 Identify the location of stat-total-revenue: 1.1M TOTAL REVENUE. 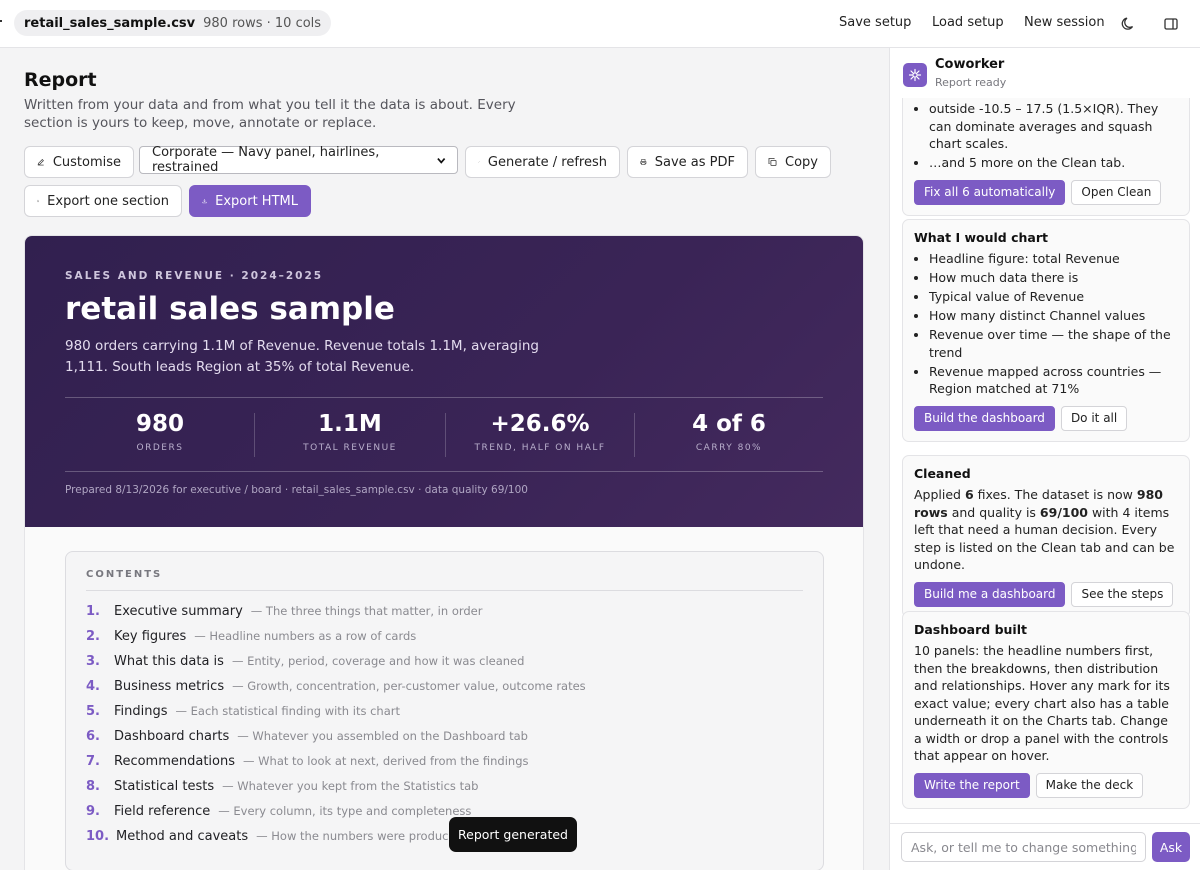
(350, 432).